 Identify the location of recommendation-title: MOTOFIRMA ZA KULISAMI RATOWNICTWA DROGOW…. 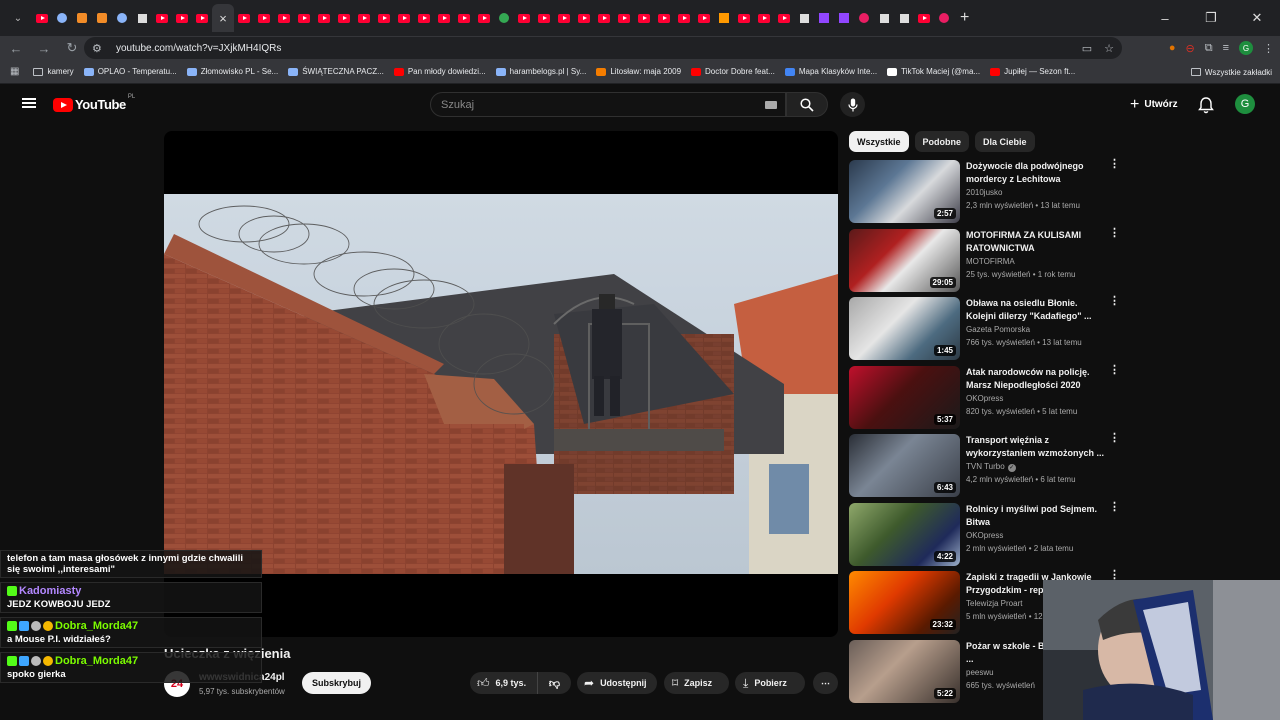
(1036, 242).